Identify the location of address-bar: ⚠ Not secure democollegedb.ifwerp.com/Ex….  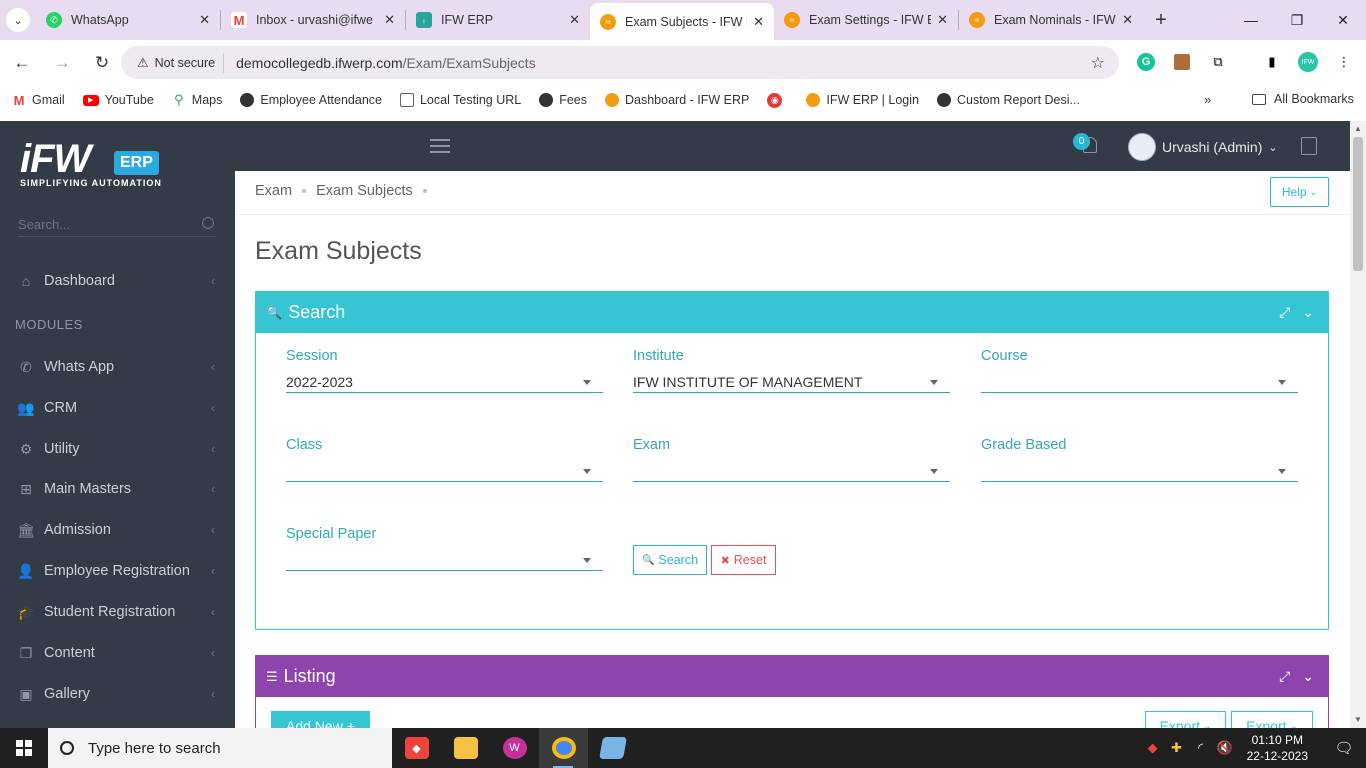
(620, 62).